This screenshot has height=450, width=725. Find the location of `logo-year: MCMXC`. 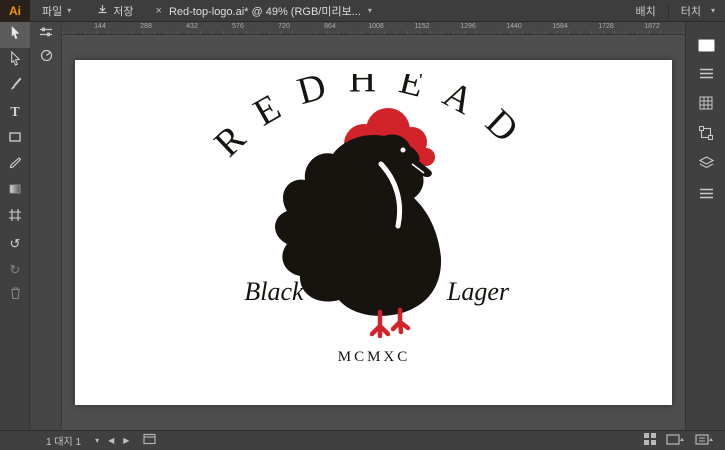

logo-year: MCMXC is located at coordinates (373, 357).